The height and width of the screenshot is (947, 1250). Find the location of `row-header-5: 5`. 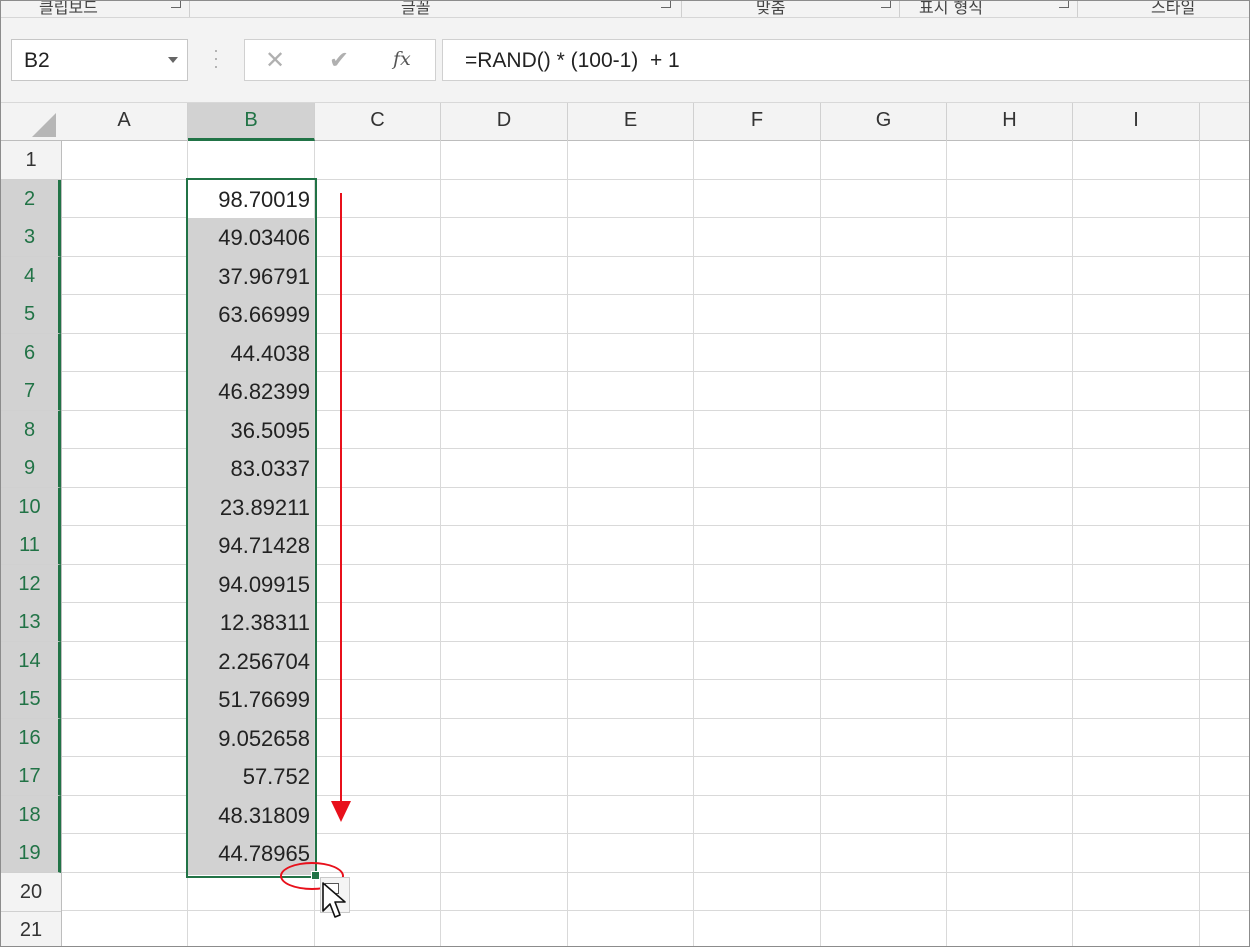

row-header-5: 5 is located at coordinates (31, 314).